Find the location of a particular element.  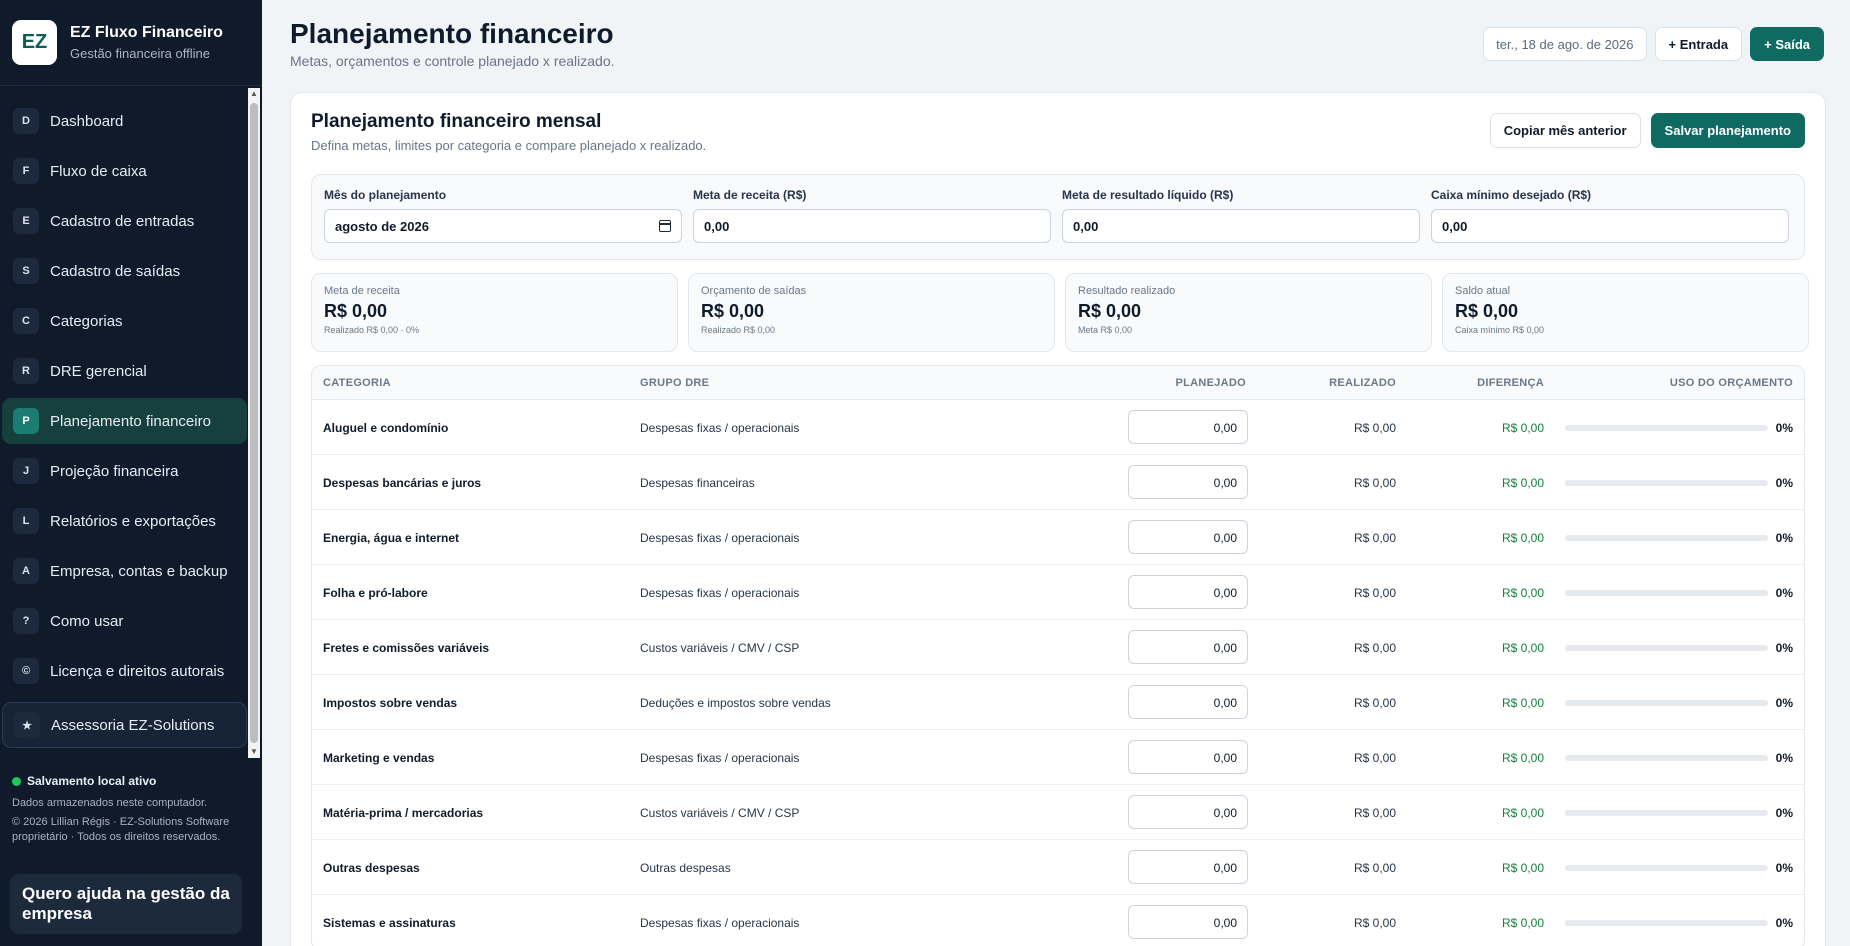

sidebar-item-dashboard: D Dashboard is located at coordinates (124, 121).